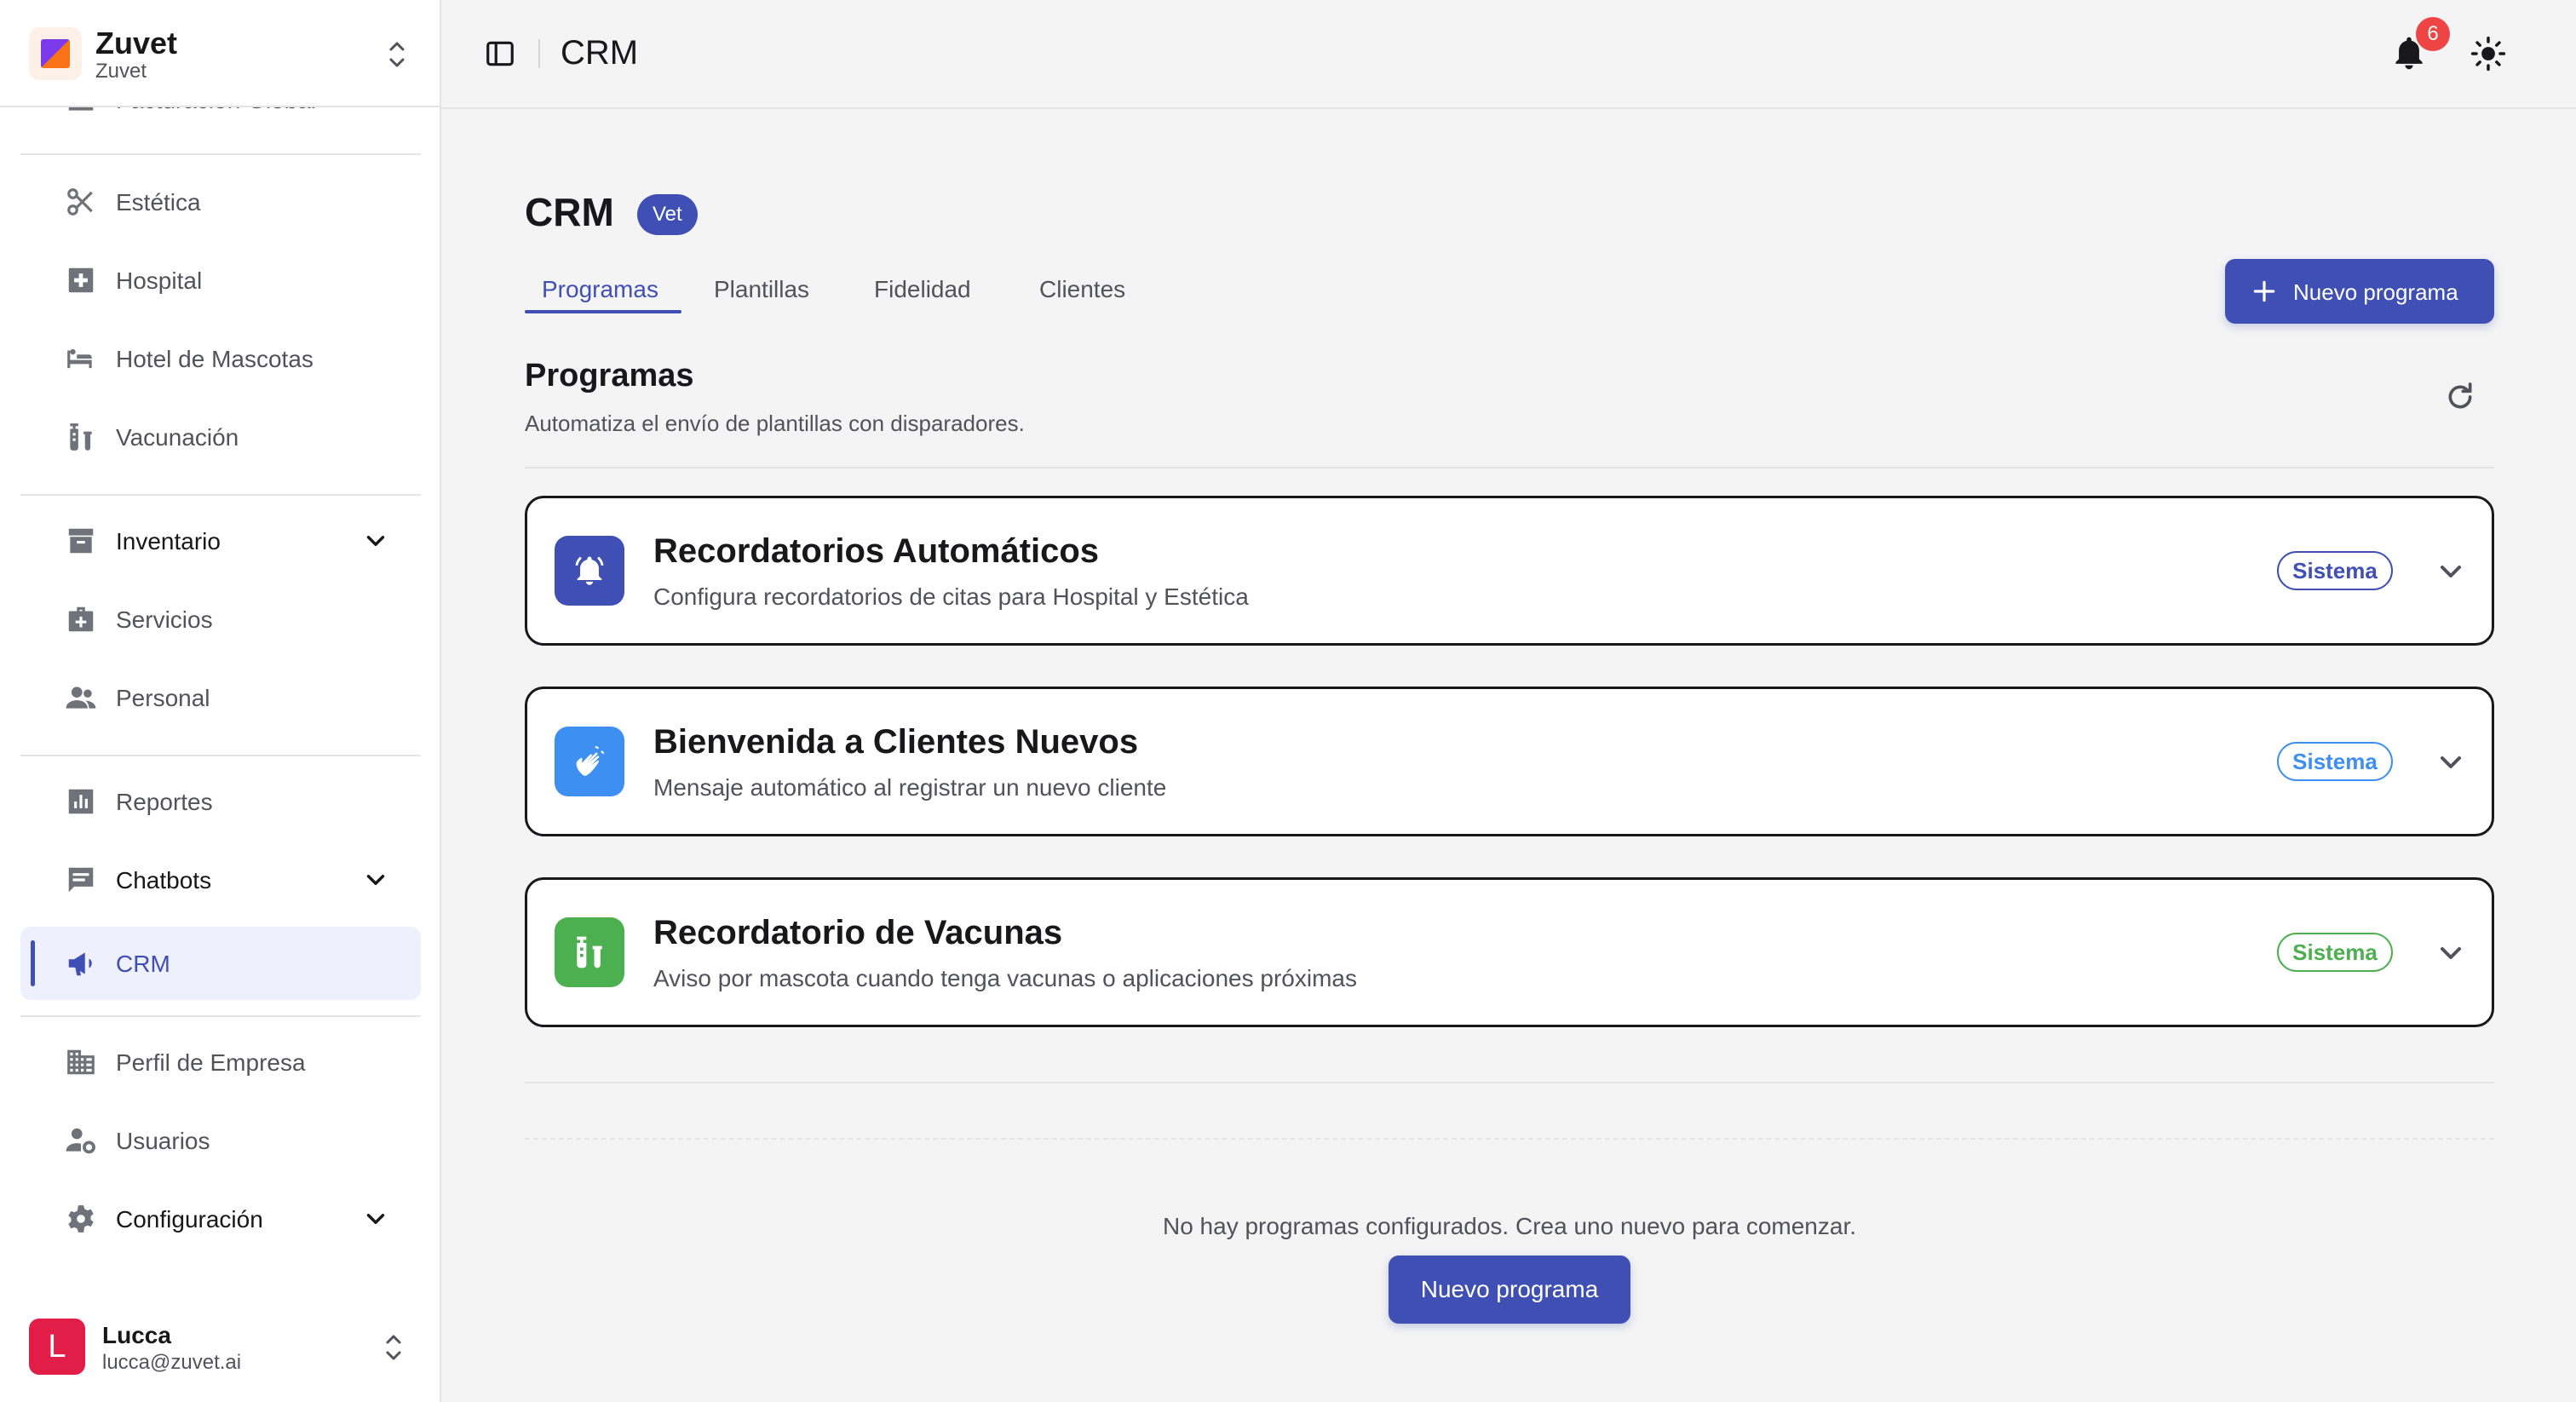 This screenshot has width=2576, height=1402. What do you see at coordinates (121, 71) in the screenshot?
I see `brand-subtitle: Zuvet` at bounding box center [121, 71].